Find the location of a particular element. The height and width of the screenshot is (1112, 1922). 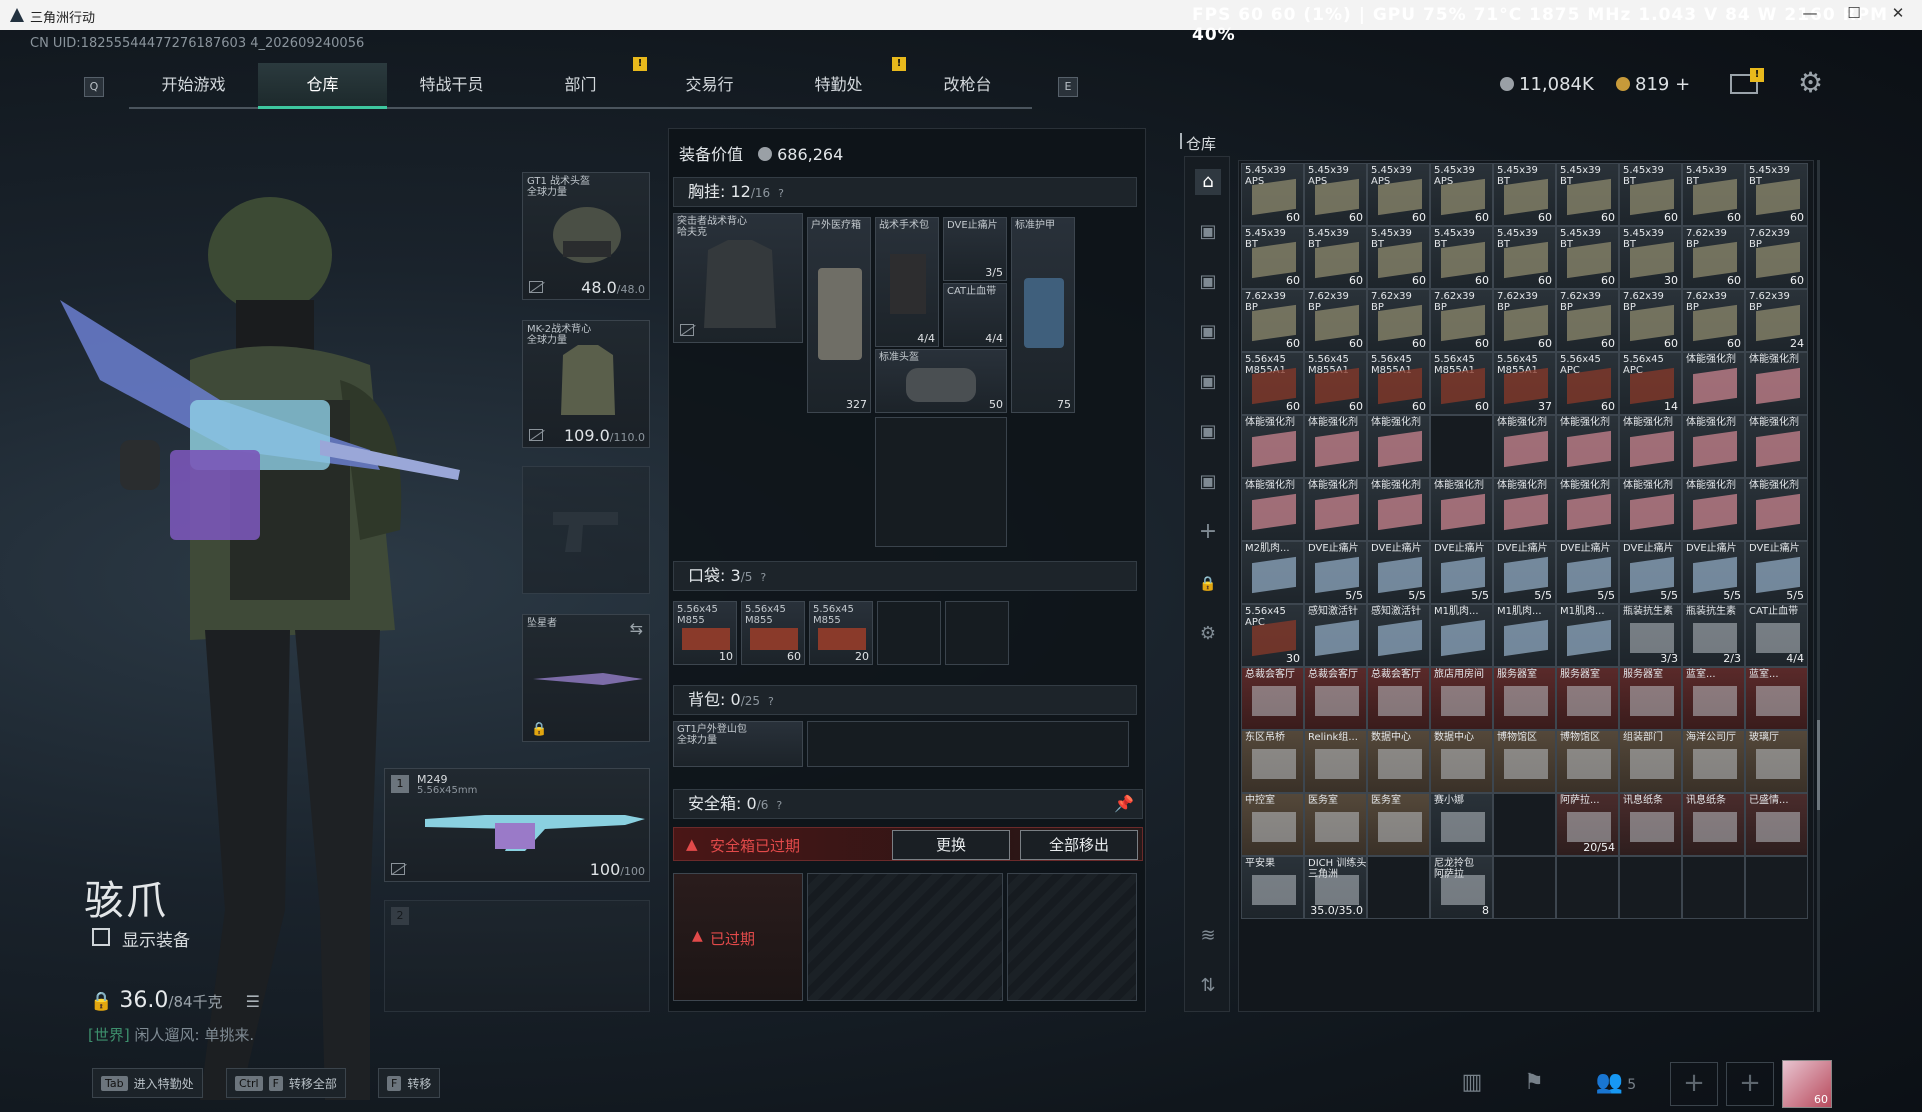

item-tourniquet: CAT止血带 4/4 is located at coordinates (975, 315).